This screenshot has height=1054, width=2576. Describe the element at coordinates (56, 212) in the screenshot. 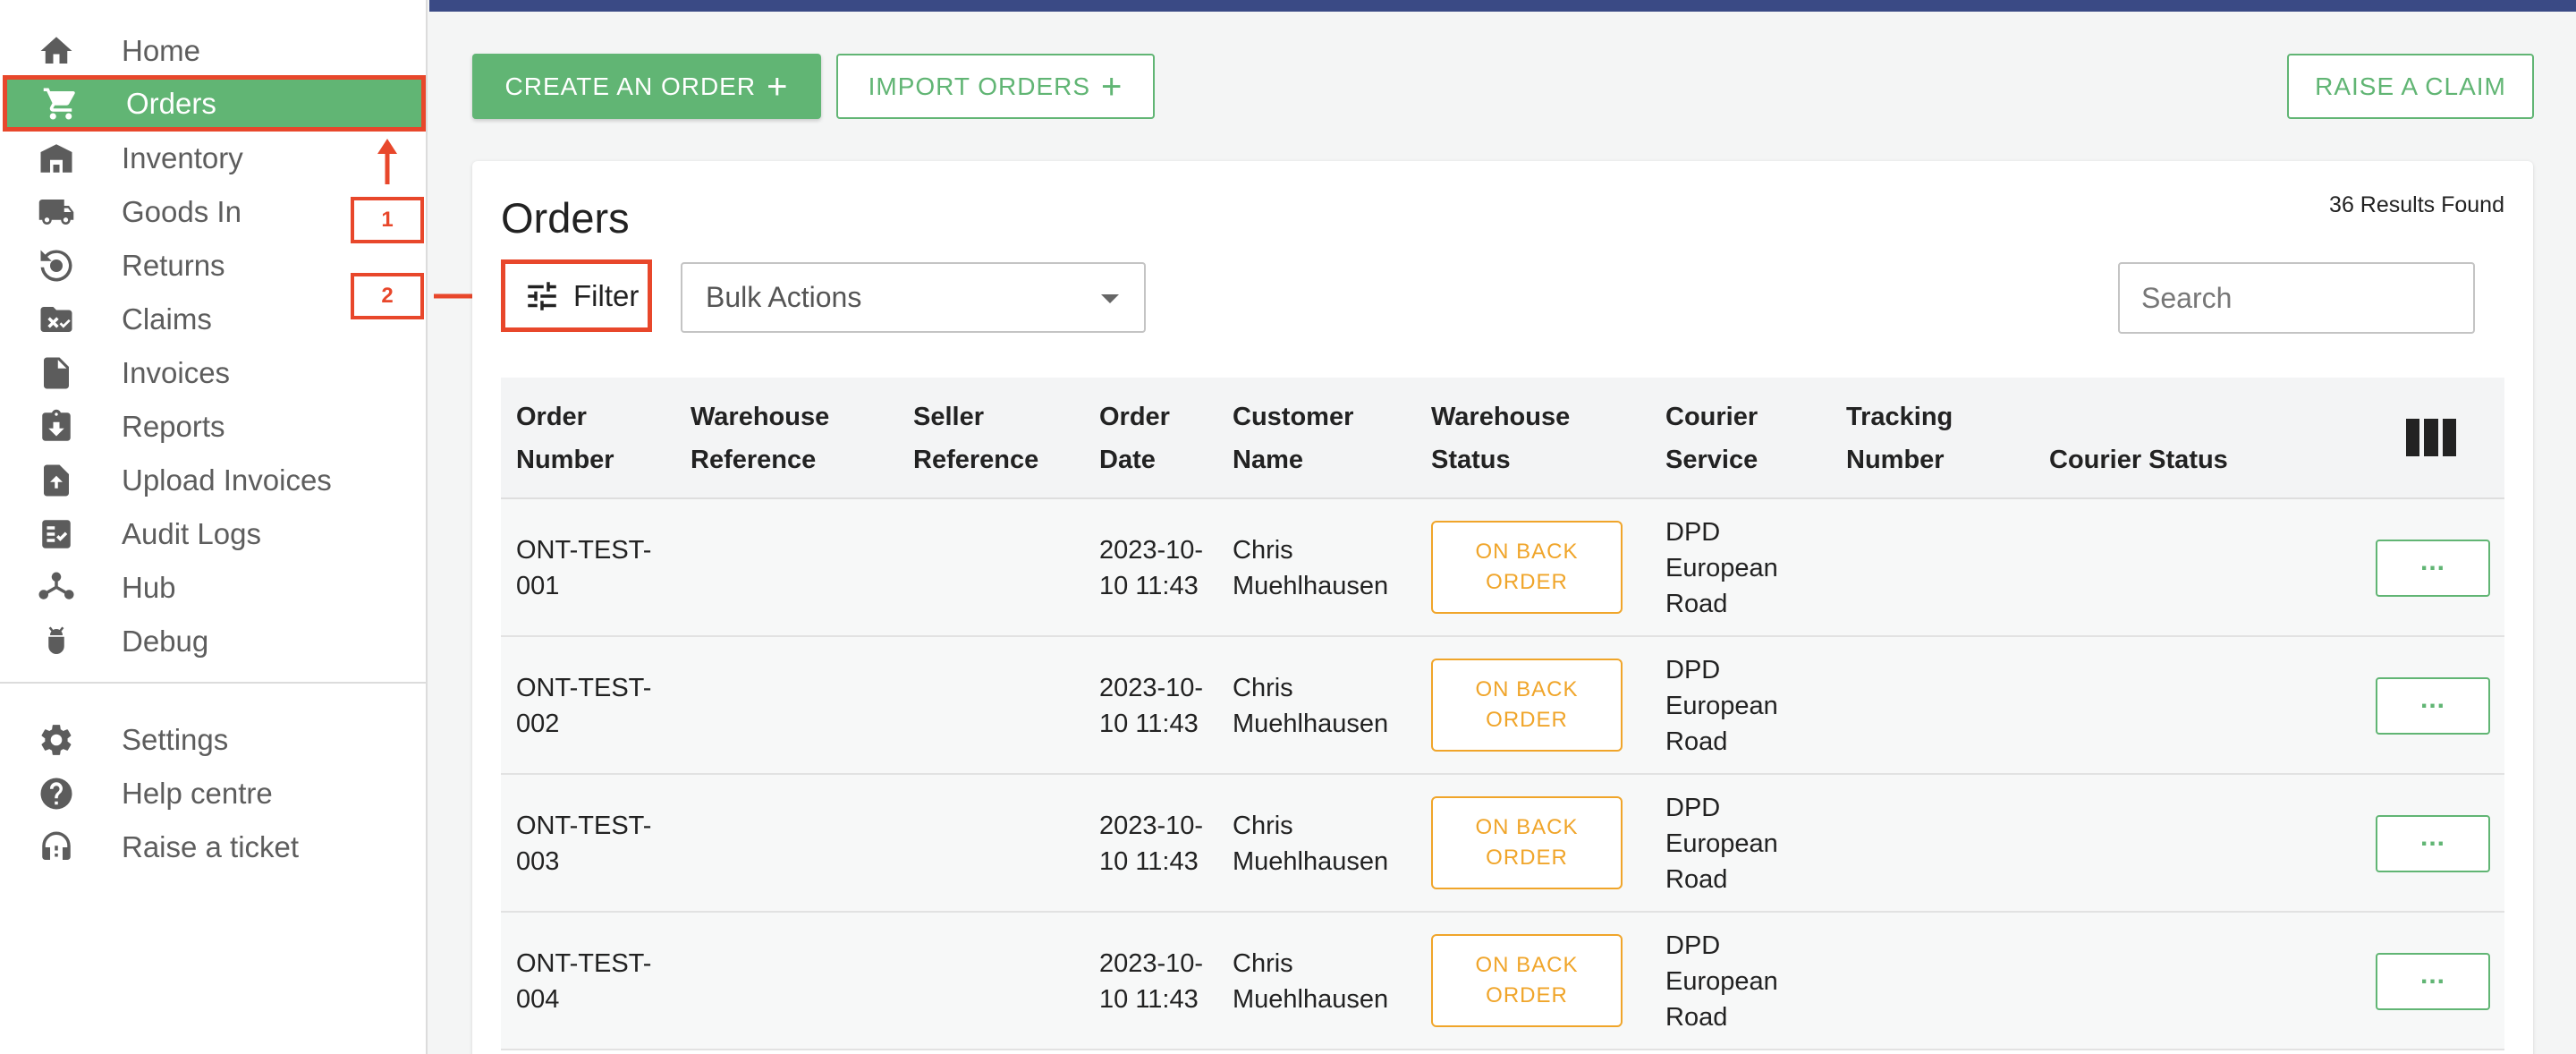

I see `truck-icon` at that location.